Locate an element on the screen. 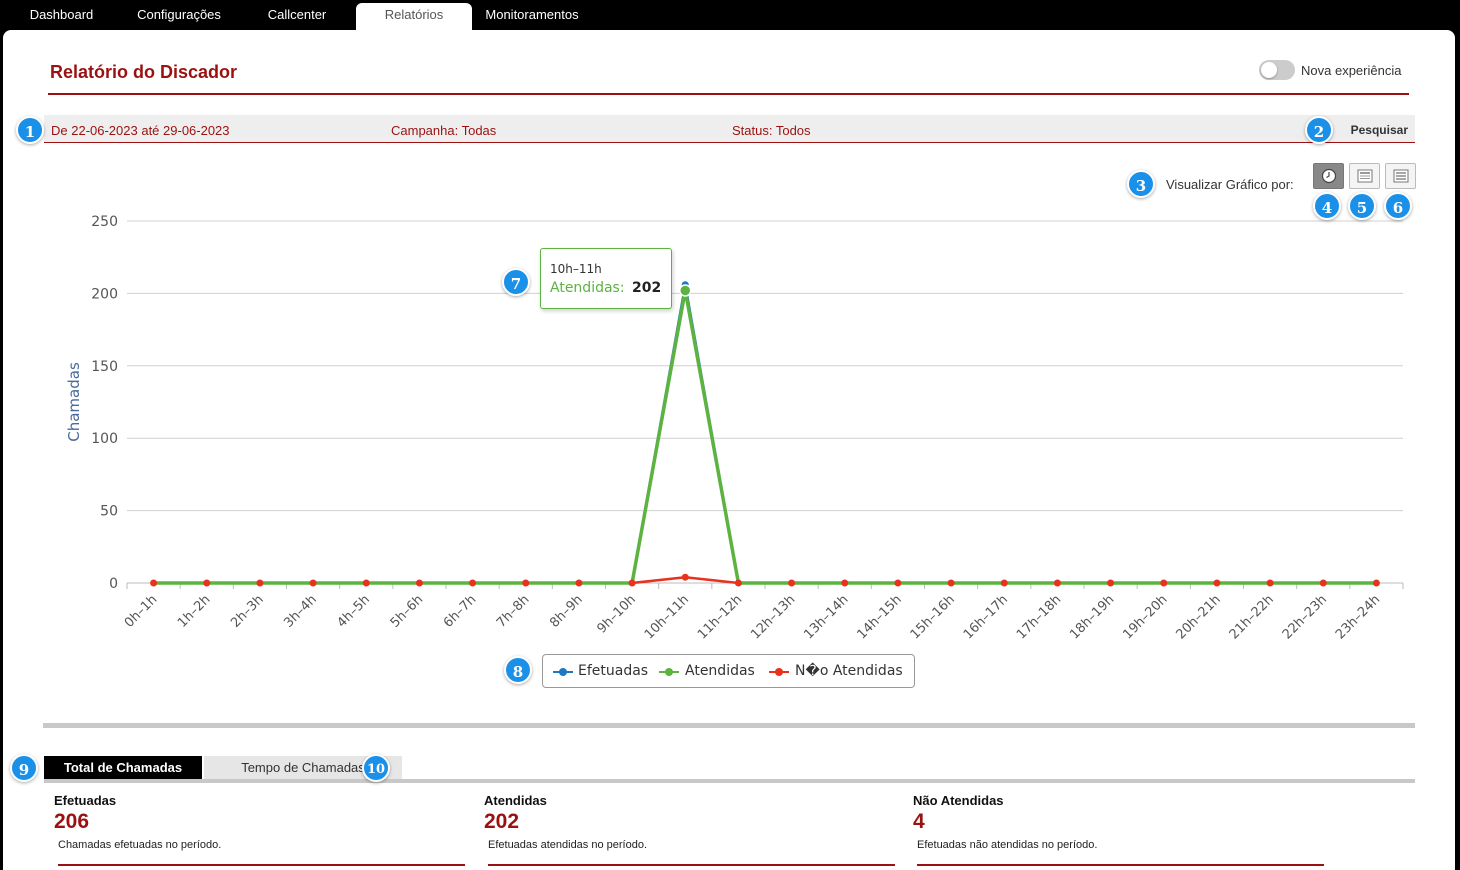 Image resolution: width=1460 pixels, height=870 pixels. stat-value: 4 is located at coordinates (919, 821).